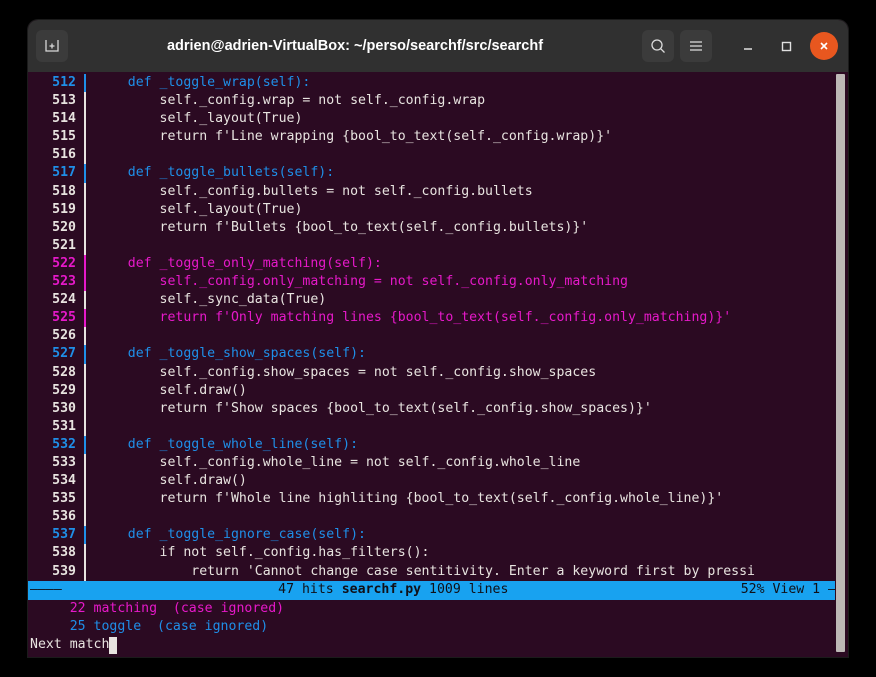 This screenshot has width=876, height=677. What do you see at coordinates (438, 481) in the screenshot?
I see `code-line: 534 self.draw()` at bounding box center [438, 481].